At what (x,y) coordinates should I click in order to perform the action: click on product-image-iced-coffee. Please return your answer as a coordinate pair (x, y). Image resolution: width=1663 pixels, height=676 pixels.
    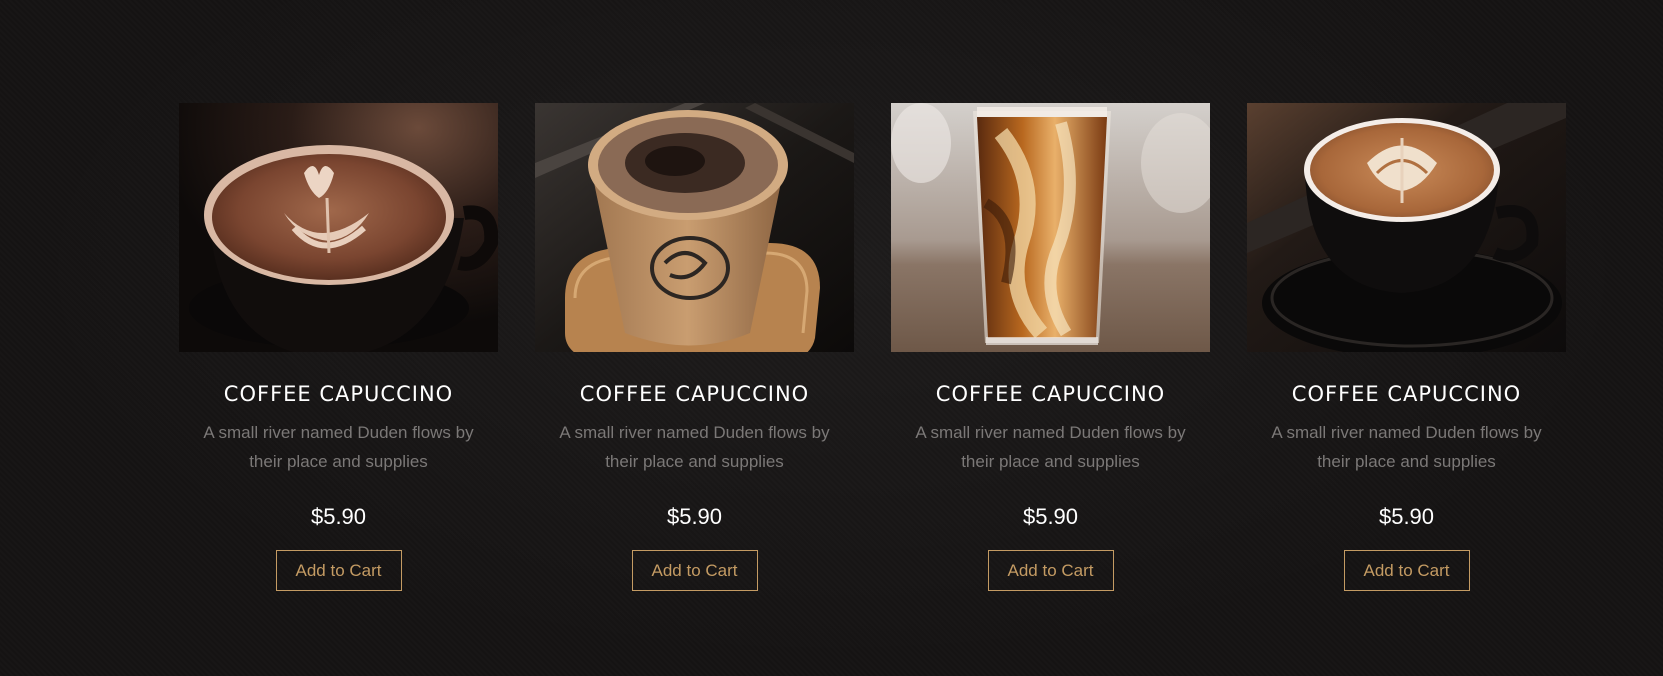
    Looking at the image, I should click on (1050, 227).